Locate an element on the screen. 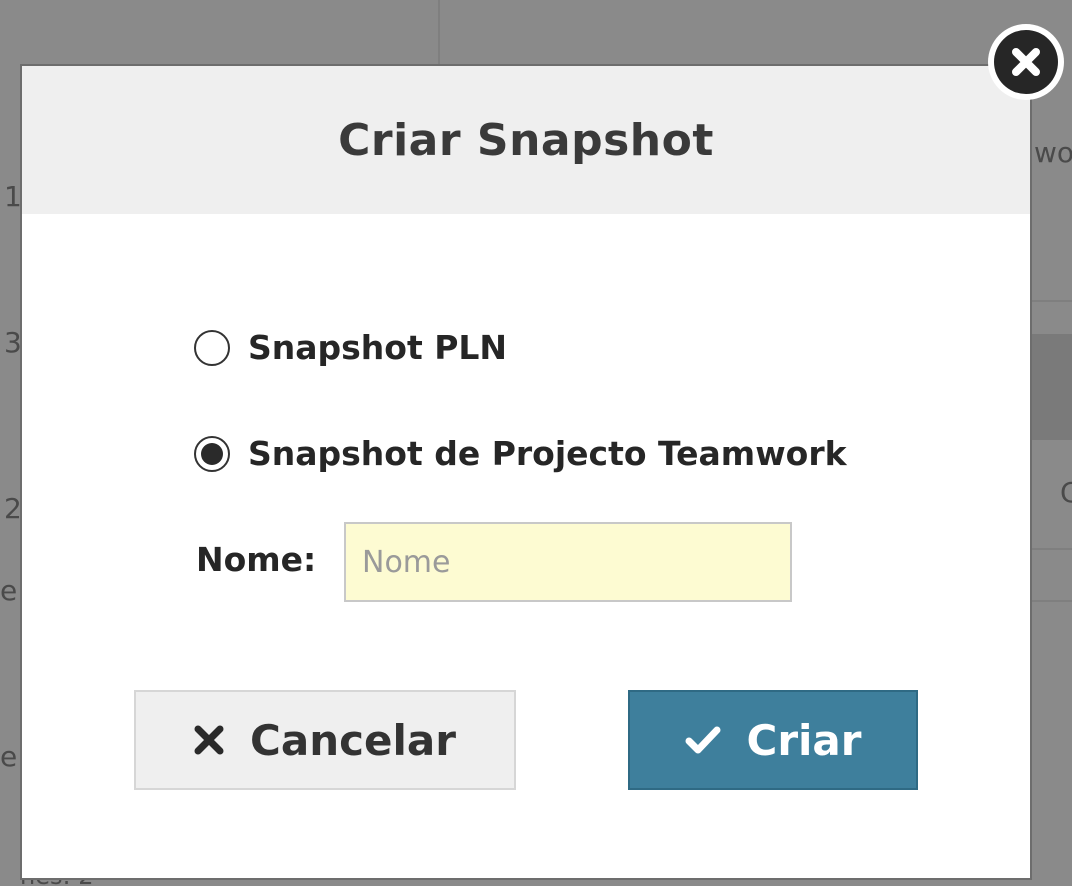 This screenshot has height=886, width=1072. create-label: Criar is located at coordinates (804, 740).